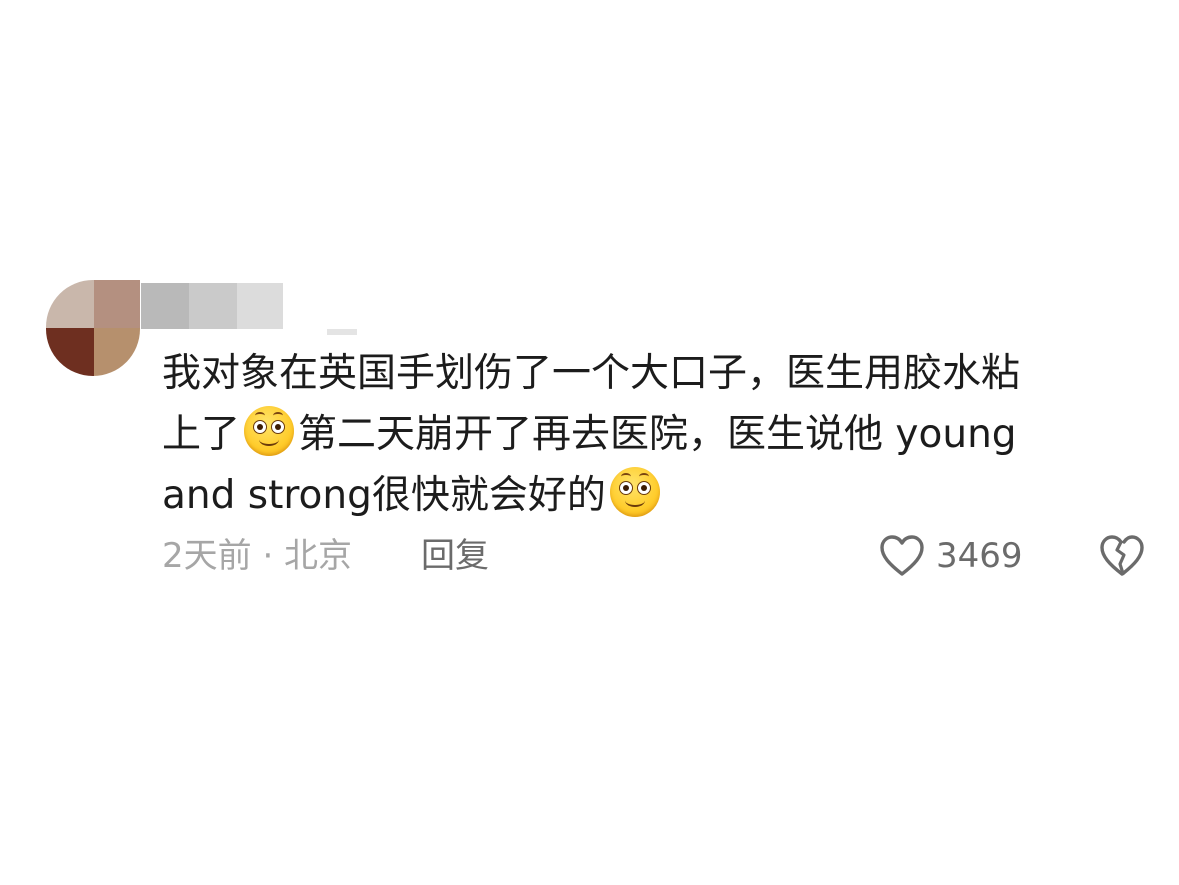  I want to click on comment-text-part3: and strong很快就会好的, so click(384, 495).